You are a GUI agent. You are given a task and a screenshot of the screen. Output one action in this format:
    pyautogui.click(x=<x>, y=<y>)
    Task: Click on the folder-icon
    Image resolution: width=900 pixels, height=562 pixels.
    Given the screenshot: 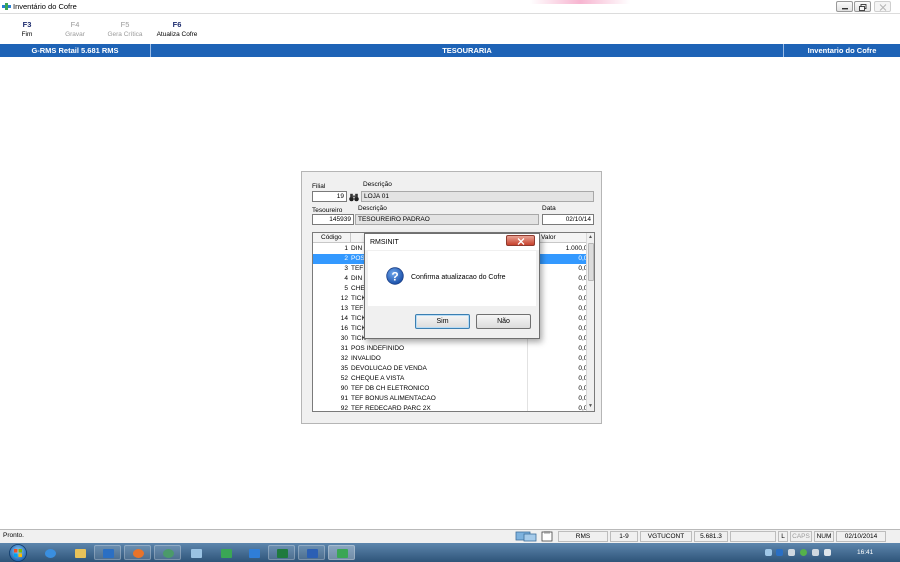 What is the action you would take?
    pyautogui.click(x=80, y=553)
    